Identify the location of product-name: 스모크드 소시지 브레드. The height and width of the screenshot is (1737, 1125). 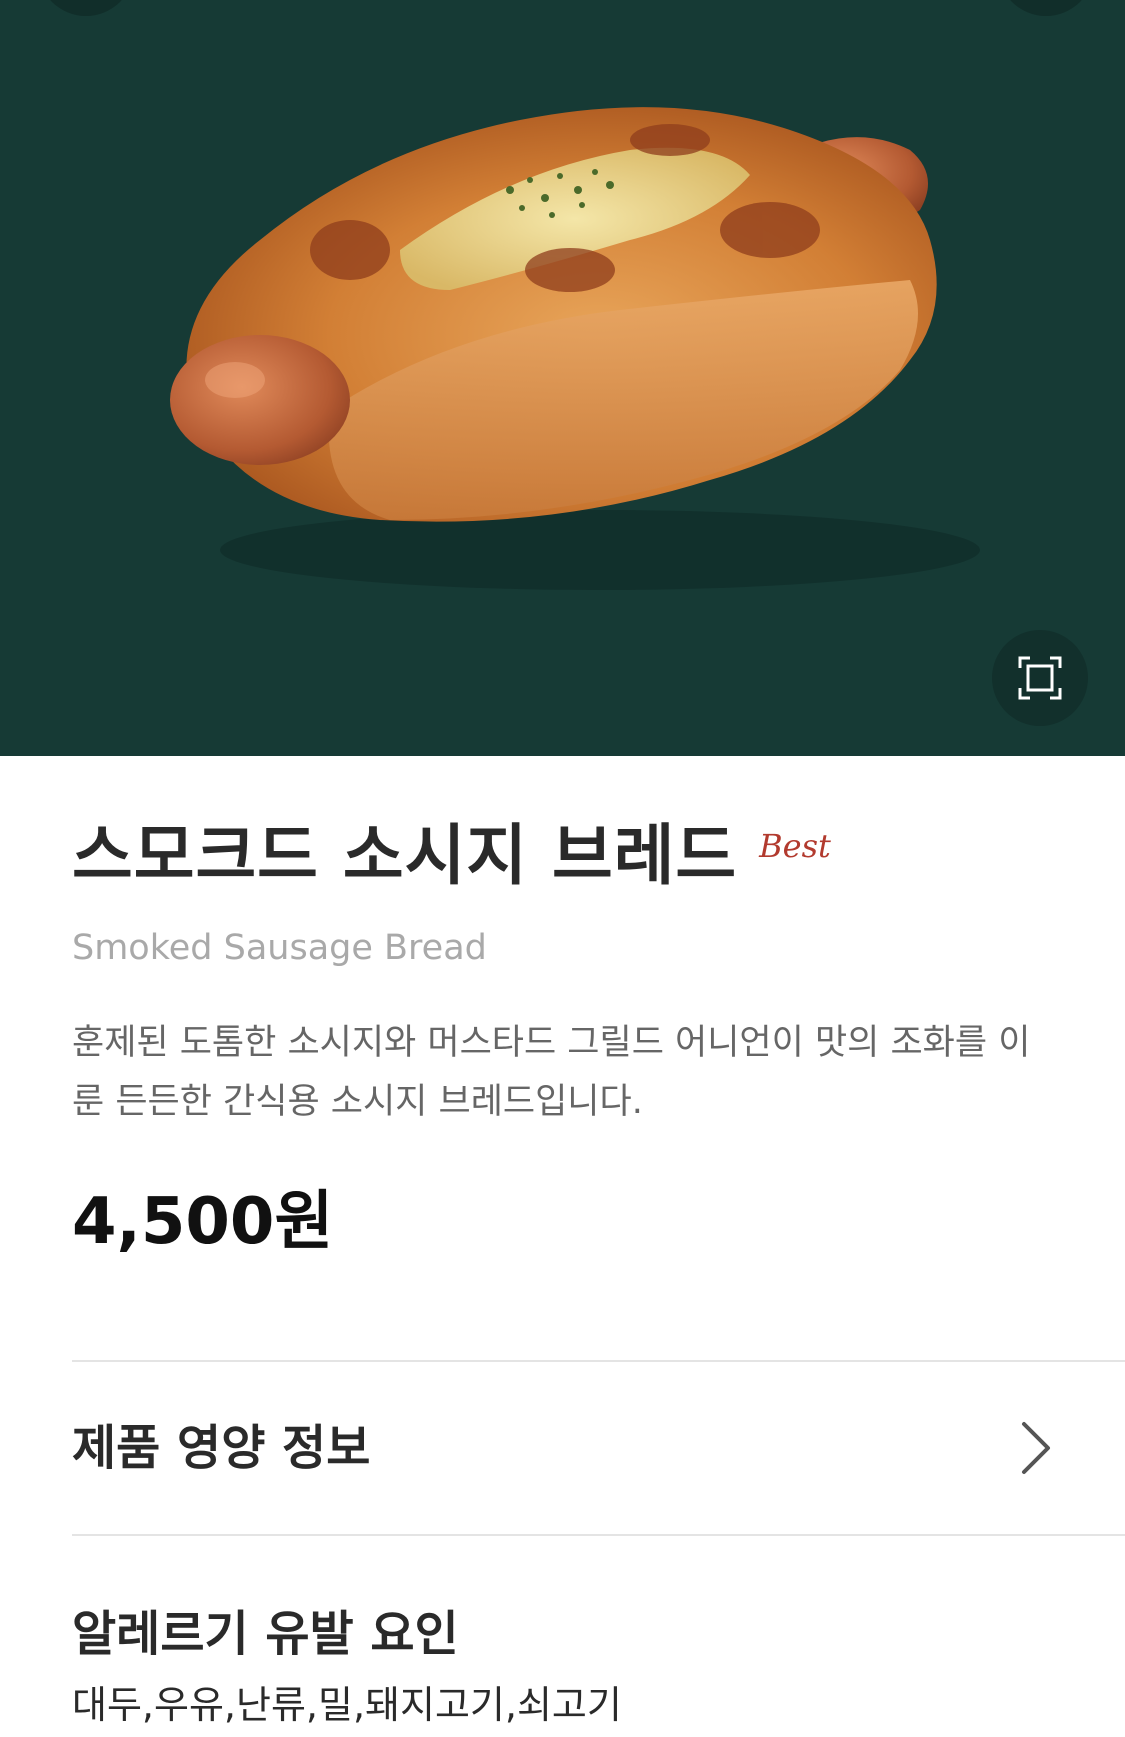
(405, 855).